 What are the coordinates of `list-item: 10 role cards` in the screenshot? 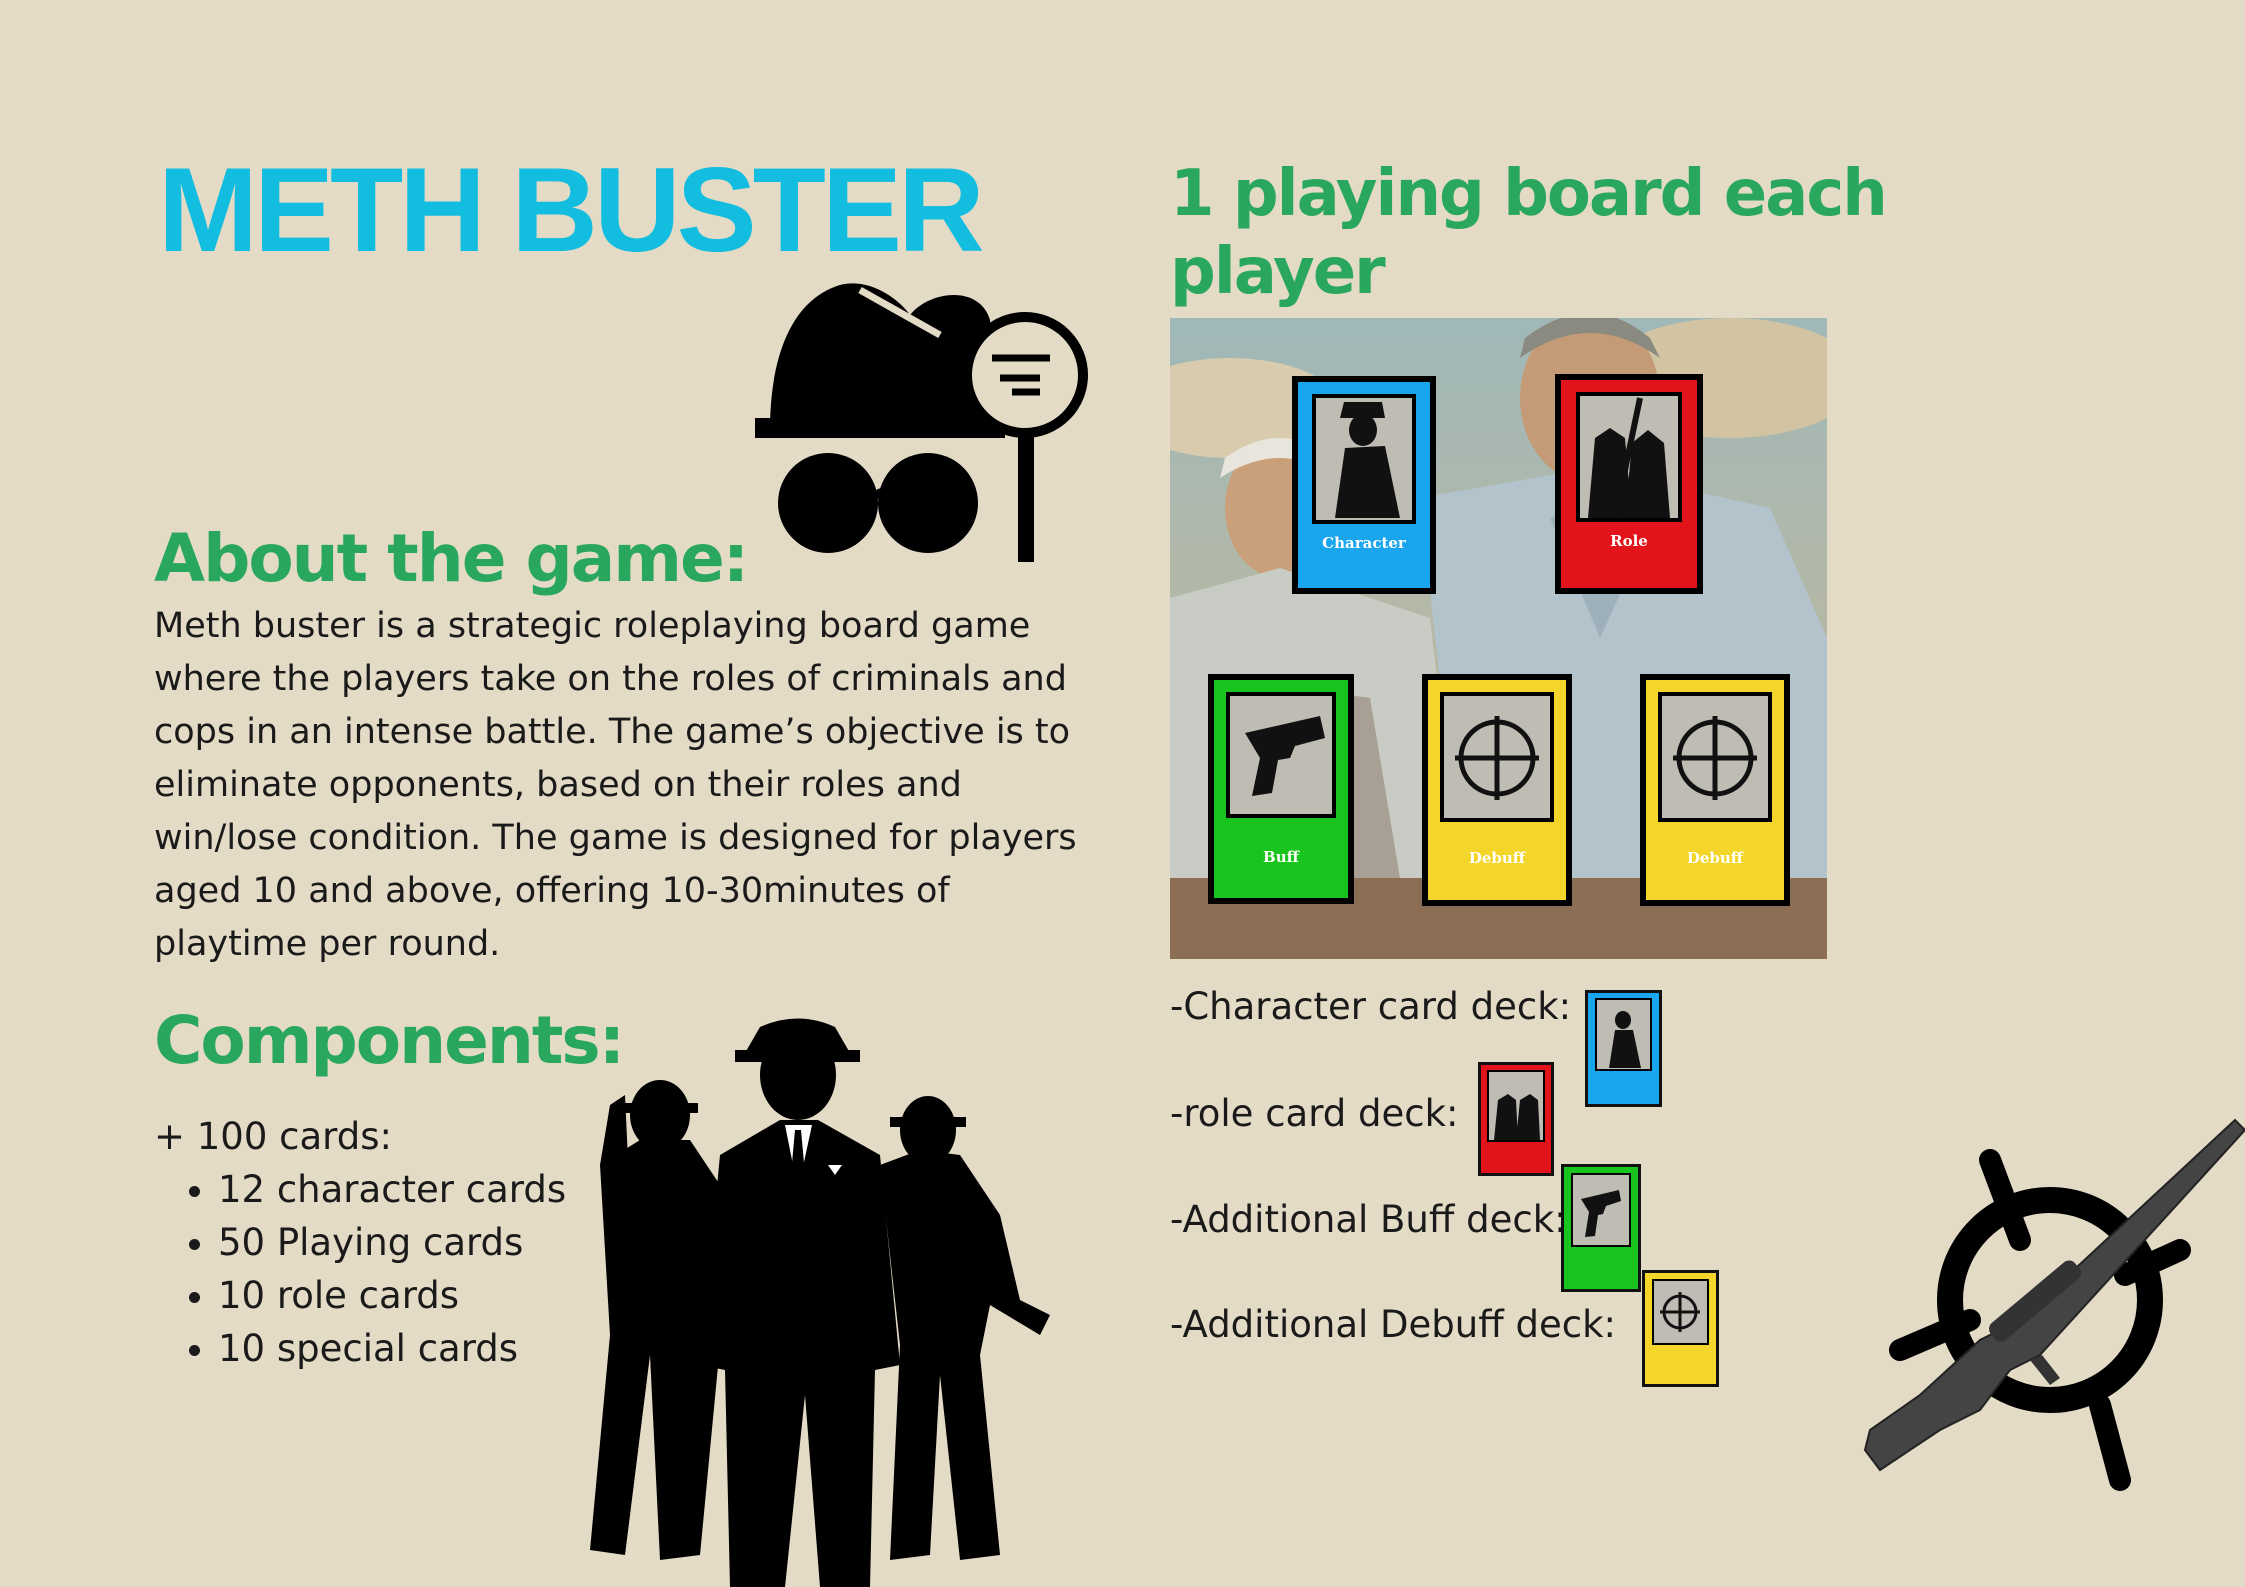 It's located at (392, 1295).